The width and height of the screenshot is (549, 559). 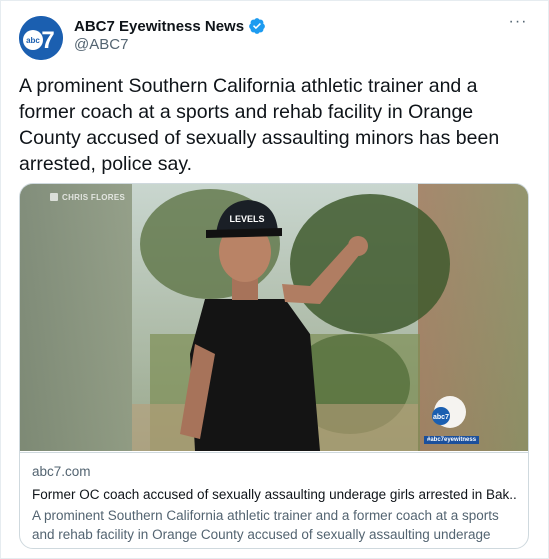 I want to click on card-domain: abc7.com, so click(x=61, y=471).